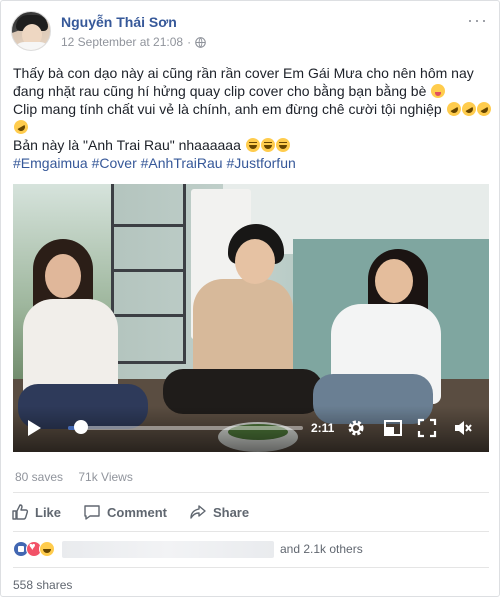 The image size is (500, 597). What do you see at coordinates (34, 428) in the screenshot?
I see `play-icon` at bounding box center [34, 428].